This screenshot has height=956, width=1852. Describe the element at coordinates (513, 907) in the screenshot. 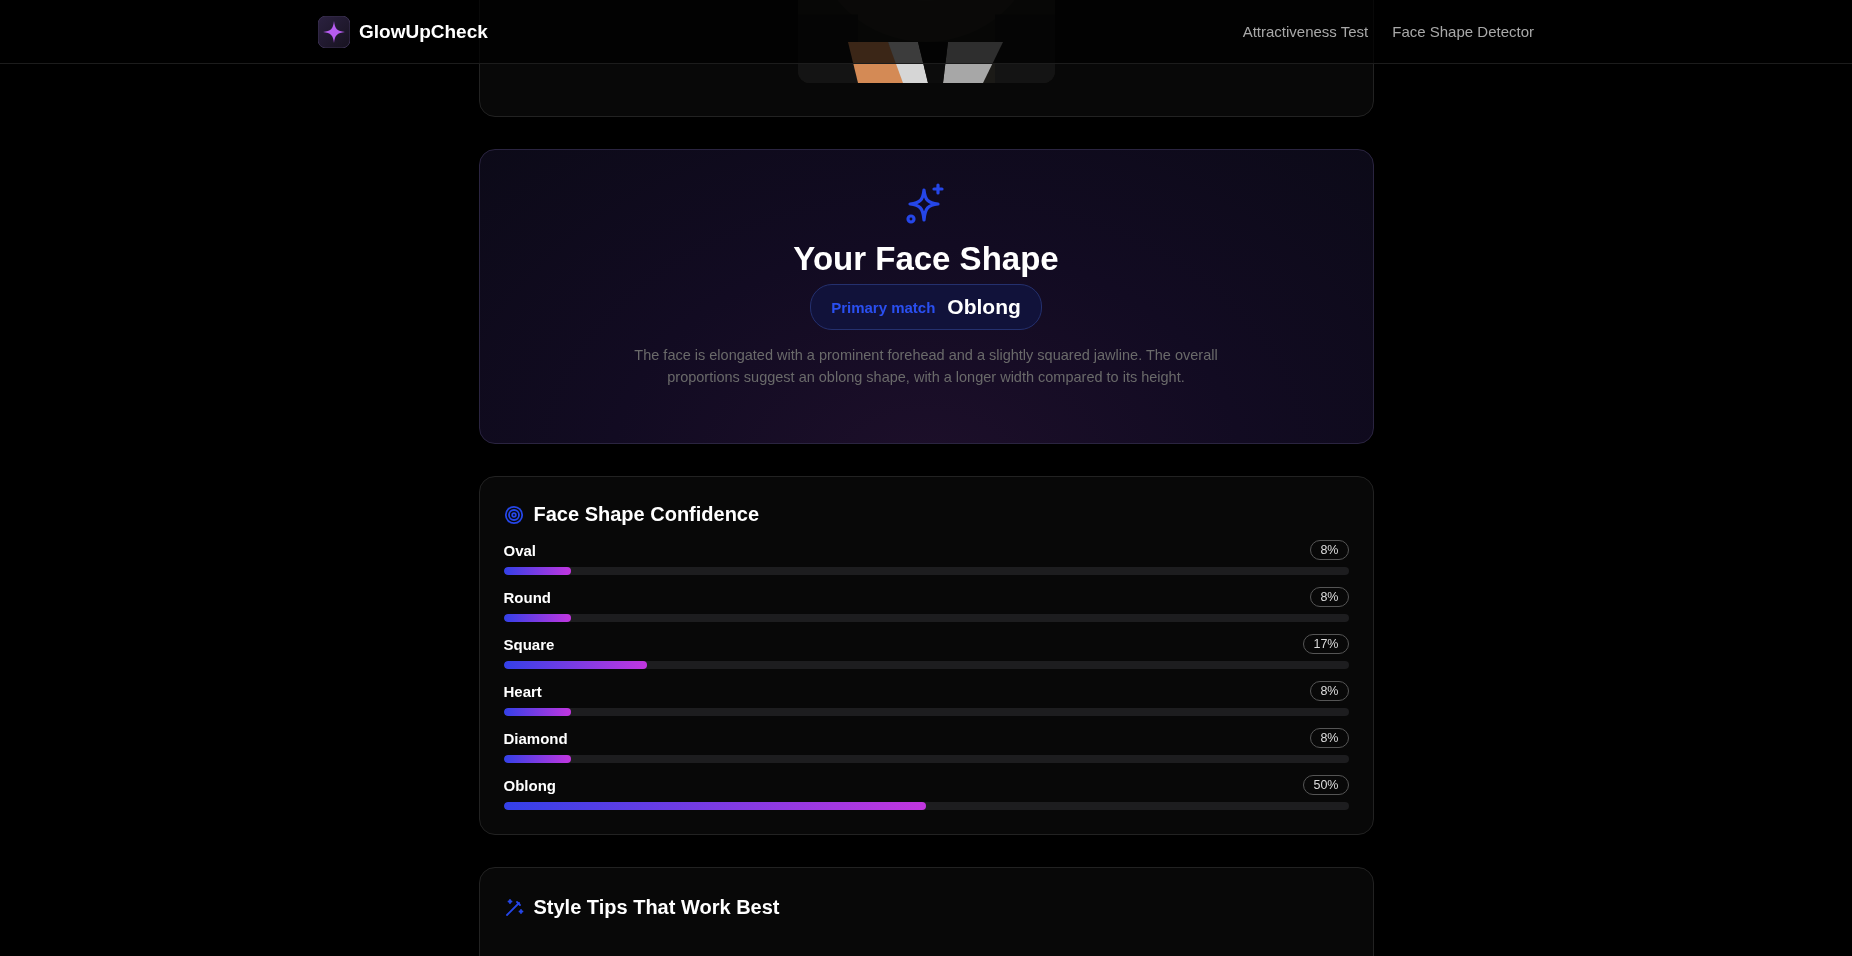

I see `magic-wand-icon` at that location.